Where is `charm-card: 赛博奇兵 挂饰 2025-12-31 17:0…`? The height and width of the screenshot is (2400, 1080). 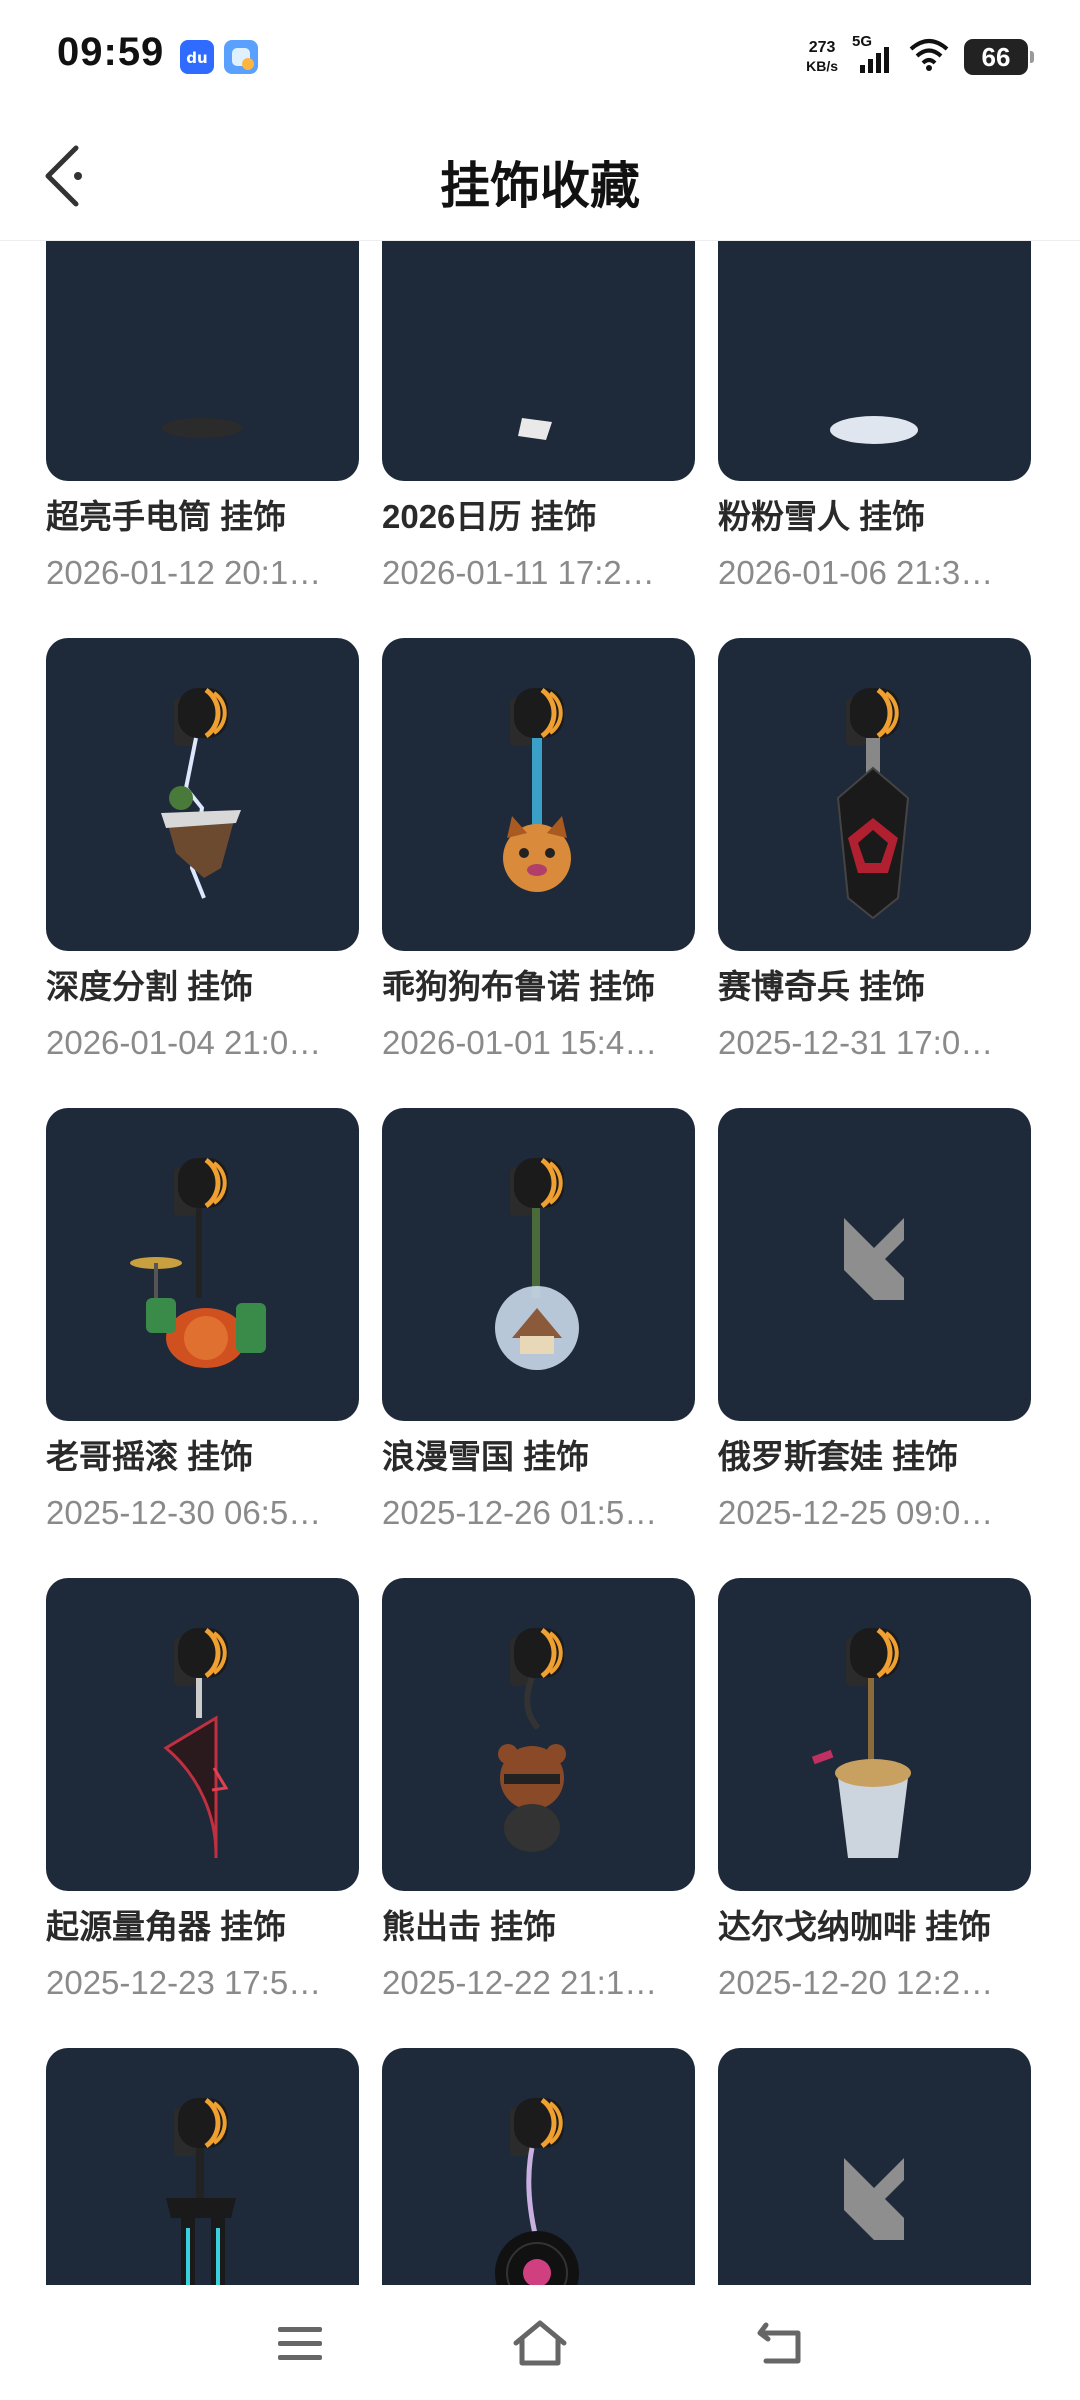 charm-card: 赛博奇兵 挂饰 2025-12-31 17:0… is located at coordinates (874, 851).